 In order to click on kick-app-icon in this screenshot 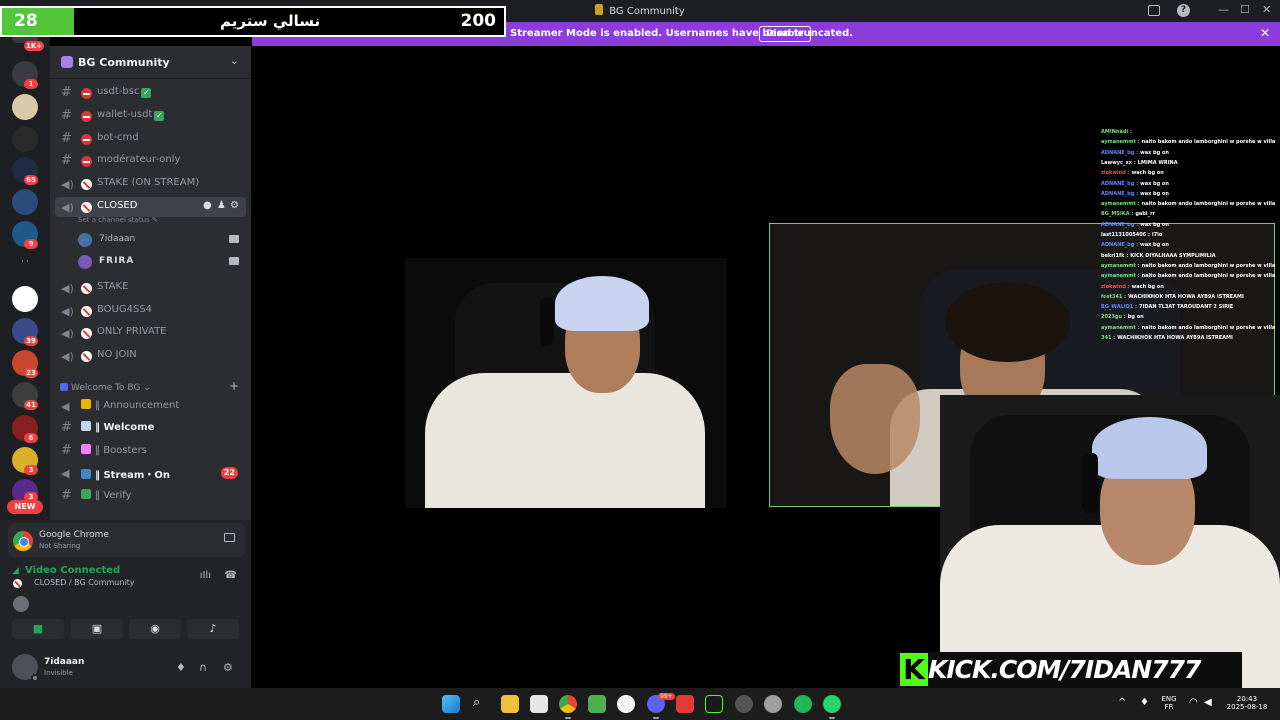, I will do `click(714, 704)`.